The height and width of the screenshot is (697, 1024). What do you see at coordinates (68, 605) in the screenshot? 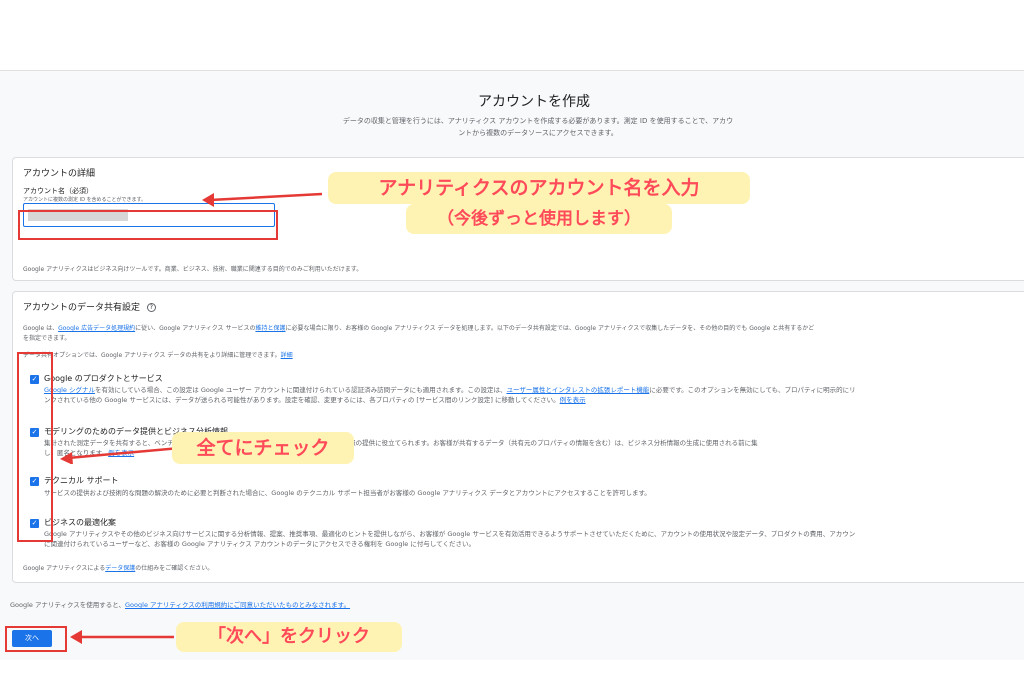
I see `terms-pre: Google アナリティクスを使用すると、` at bounding box center [68, 605].